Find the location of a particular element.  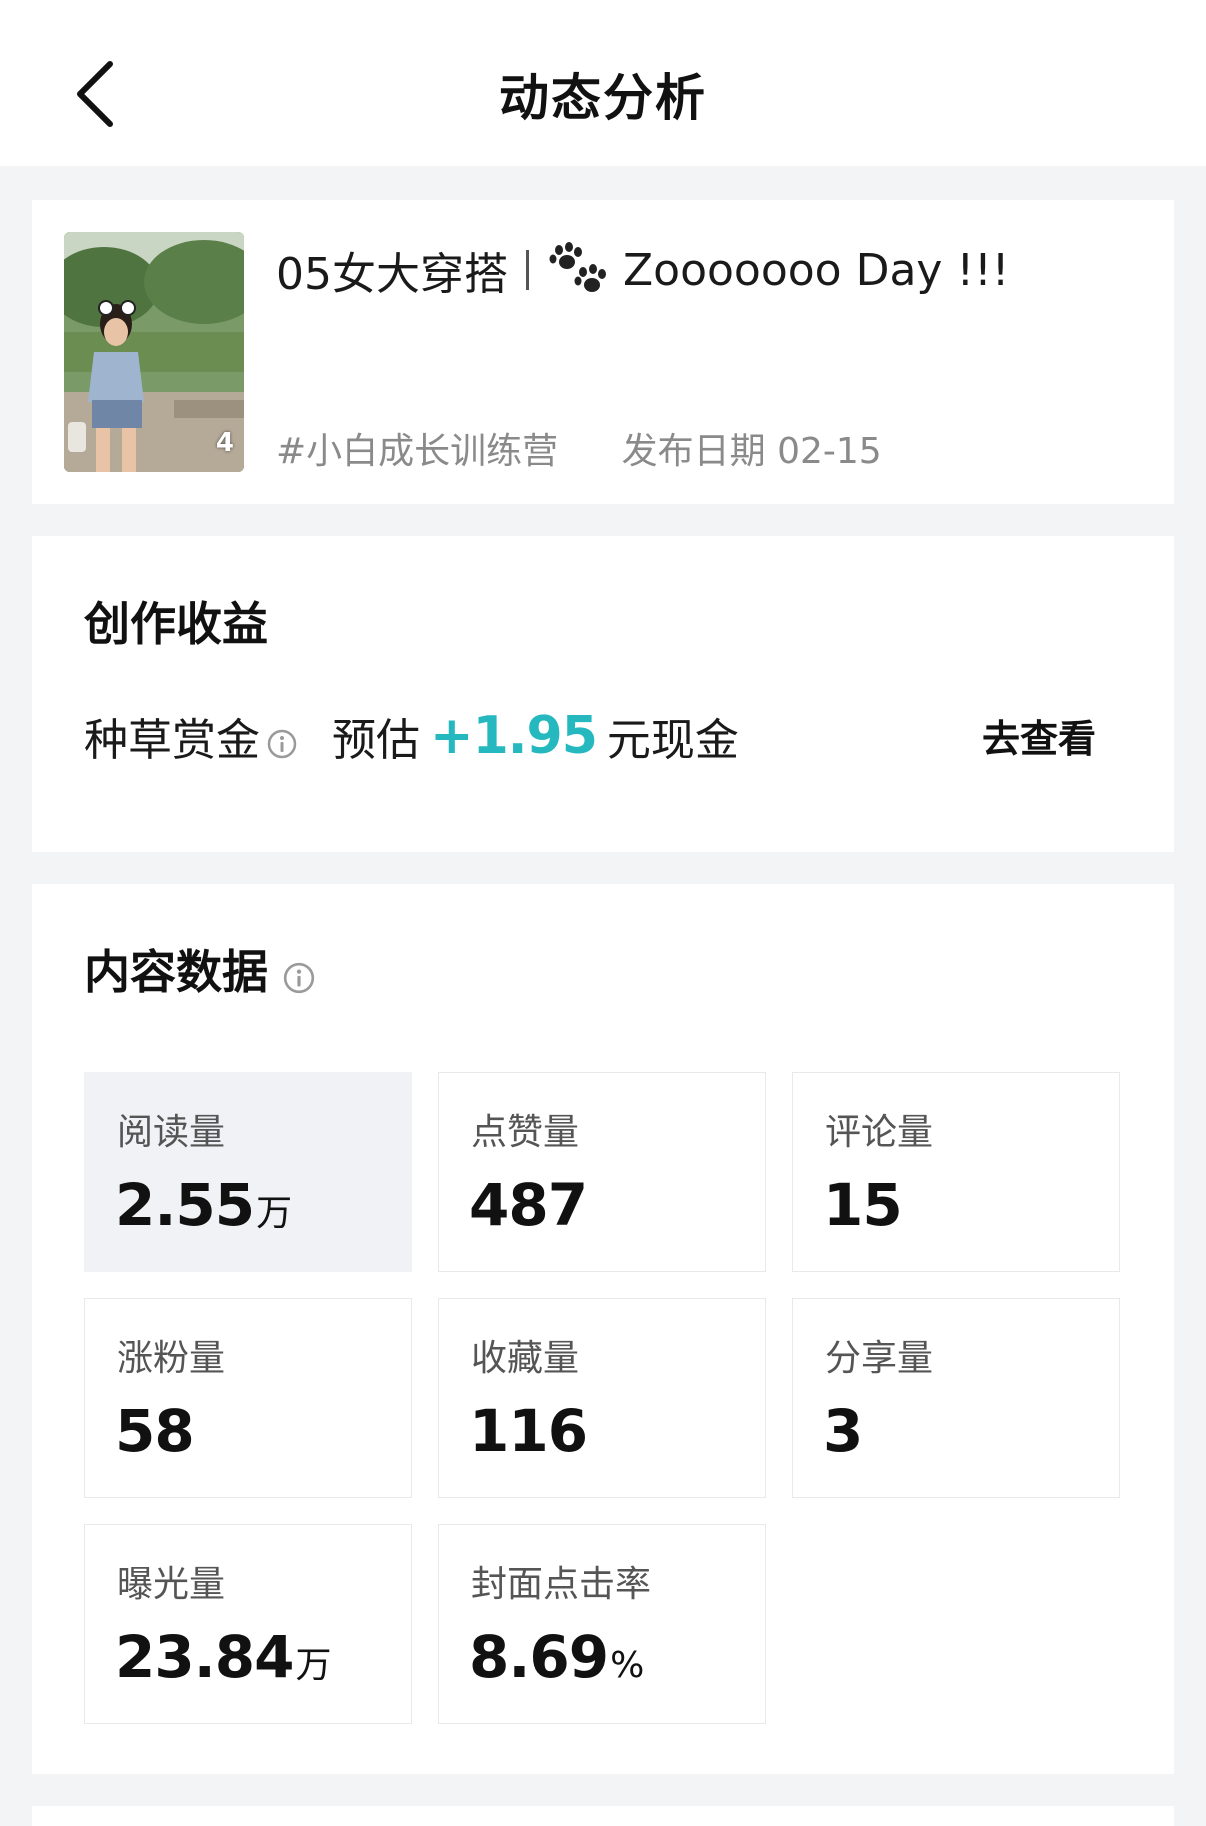

post-topic-tag: #小白成长训练营 is located at coordinates (417, 451).